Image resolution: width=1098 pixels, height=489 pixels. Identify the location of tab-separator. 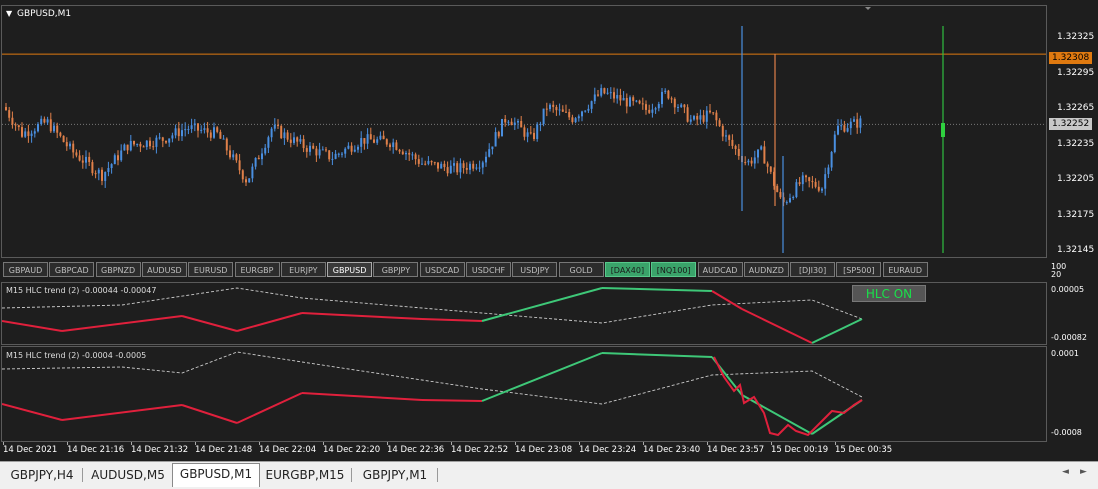
(437, 475).